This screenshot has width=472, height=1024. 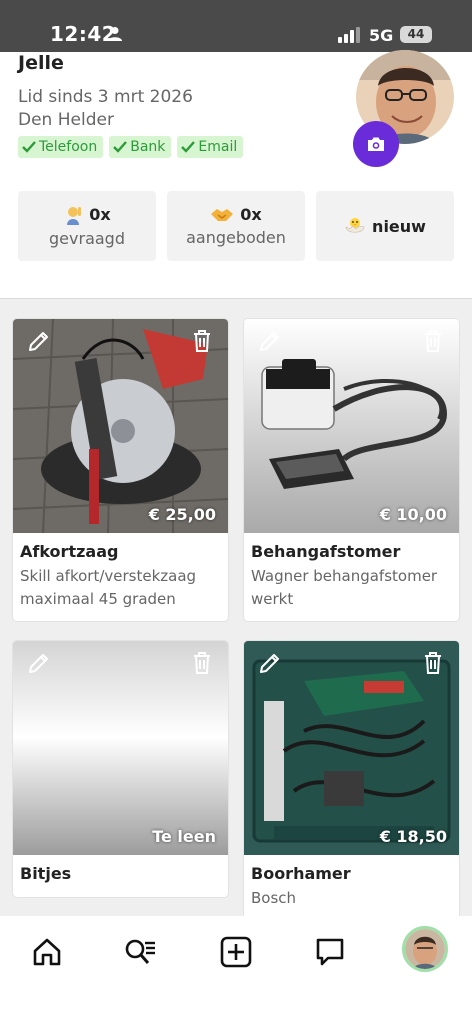 I want to click on requested-count: 0x, so click(x=100, y=214).